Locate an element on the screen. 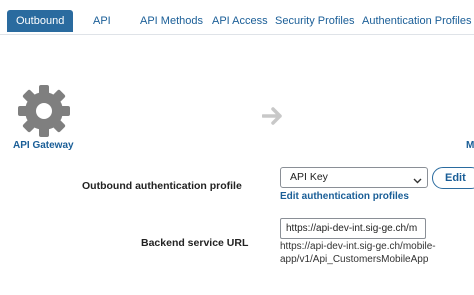  tab-api-access: API Access is located at coordinates (240, 21).